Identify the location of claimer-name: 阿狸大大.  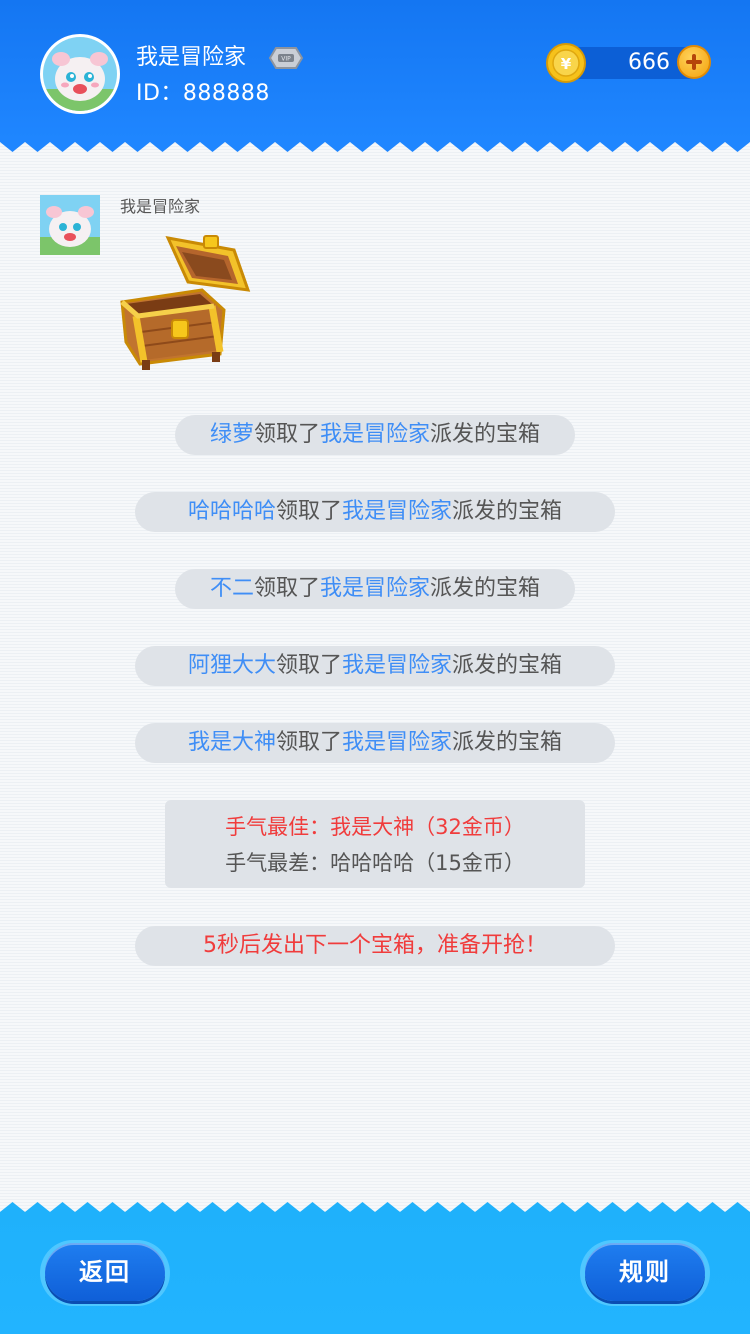
(232, 665).